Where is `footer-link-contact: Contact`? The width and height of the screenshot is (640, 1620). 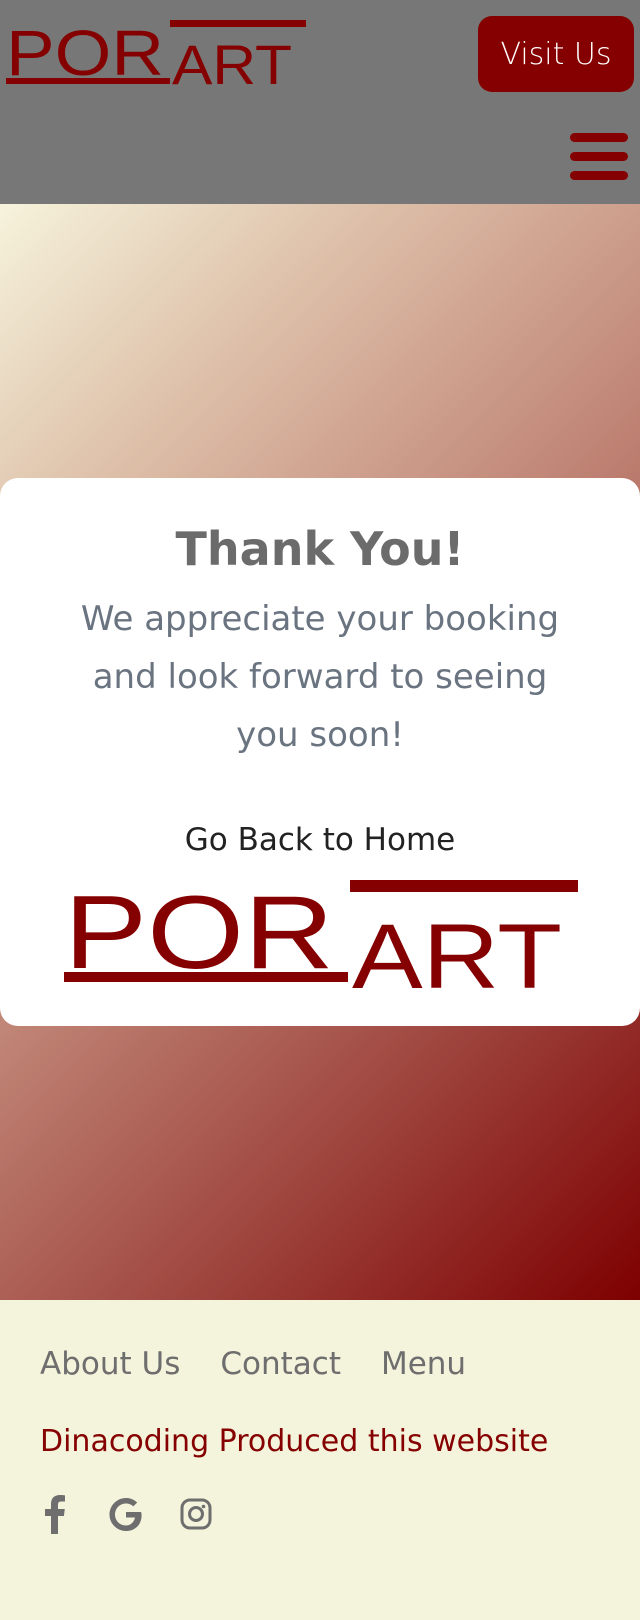
footer-link-contact: Contact is located at coordinates (280, 1364).